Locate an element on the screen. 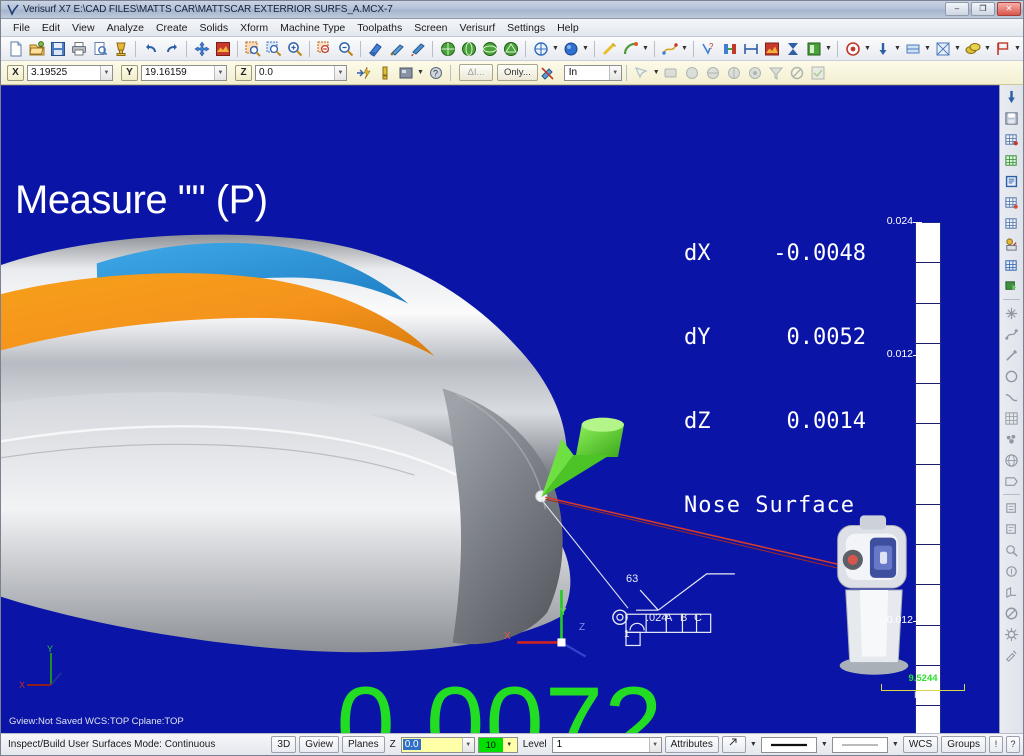 The width and height of the screenshot is (1024, 756). globe-icon is located at coordinates (1011, 460).